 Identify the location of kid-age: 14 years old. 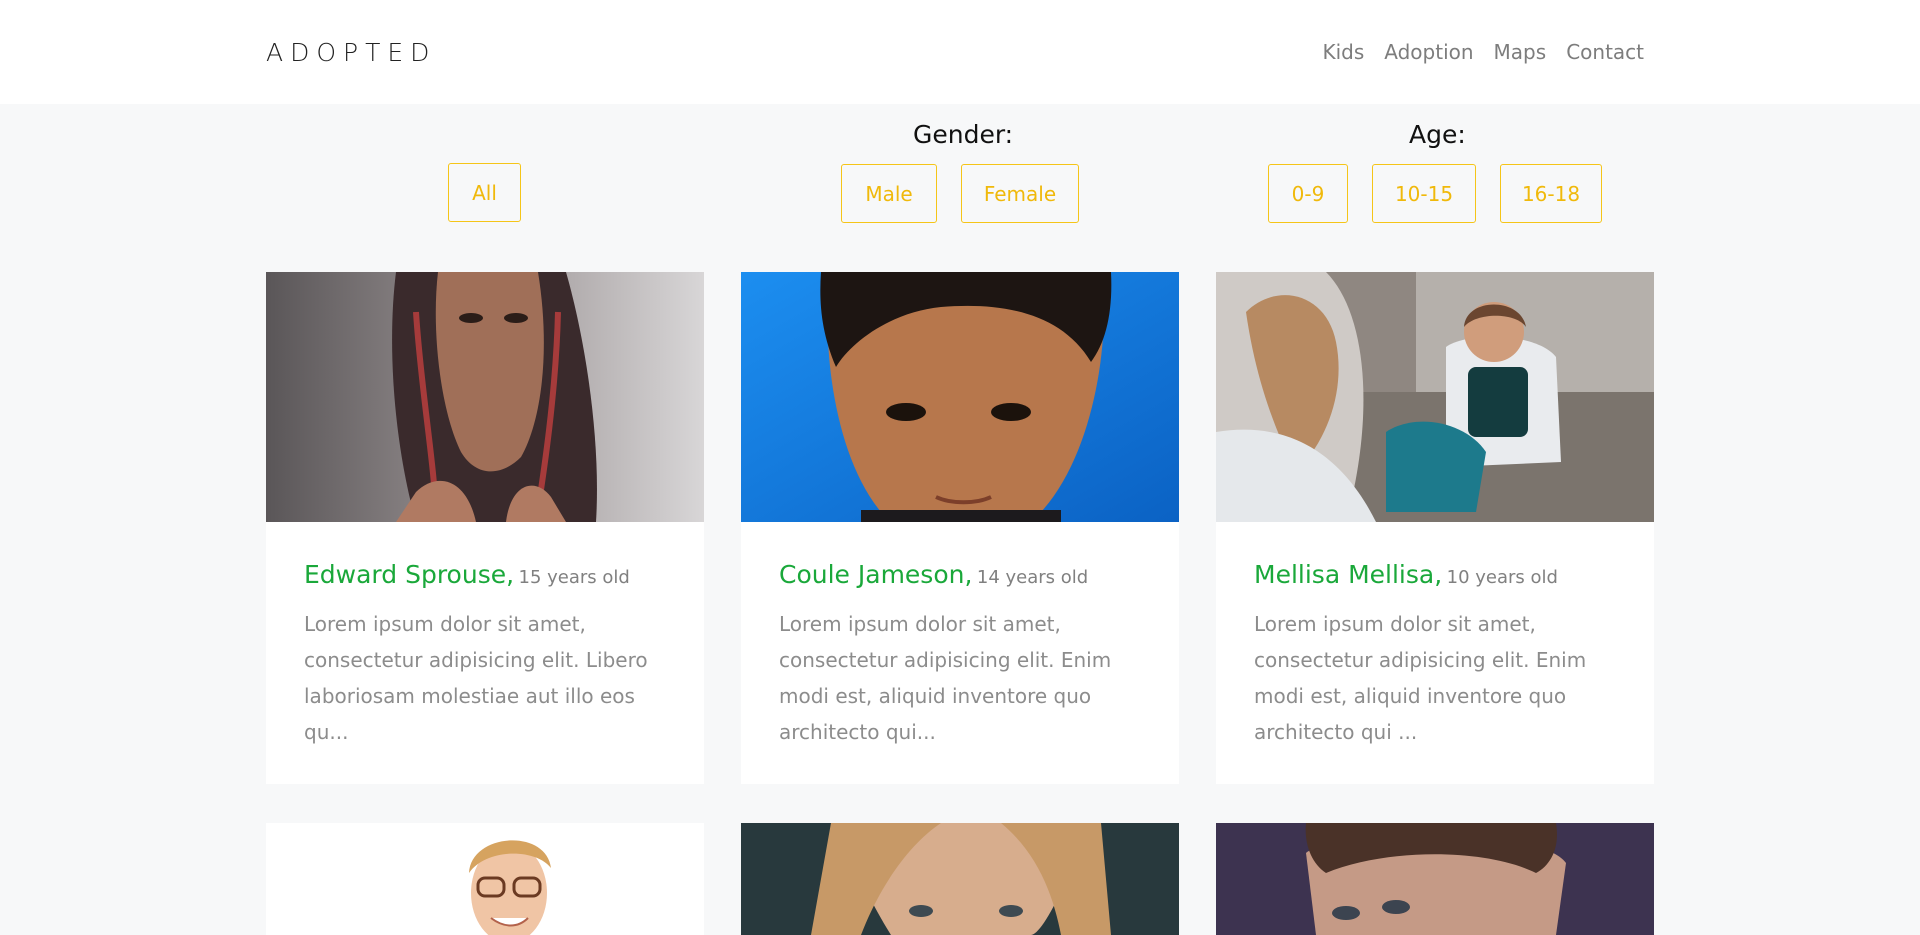
(1032, 577).